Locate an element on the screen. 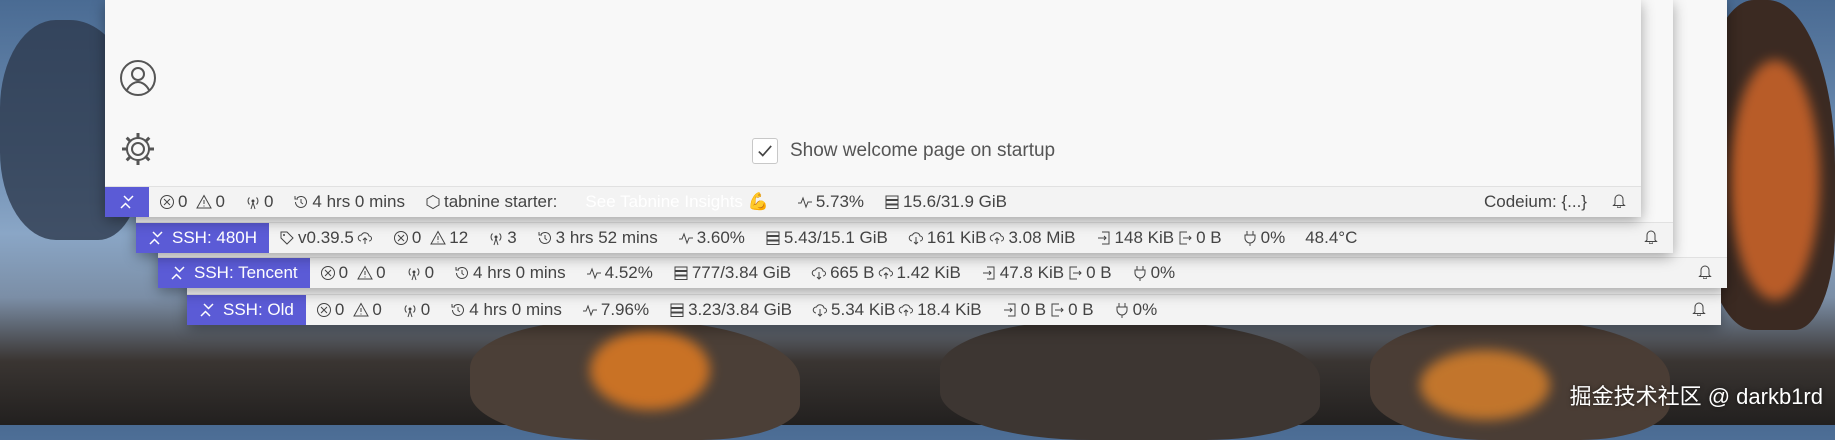 The width and height of the screenshot is (1835, 440). version-status: v0.39.5 is located at coordinates (326, 238).